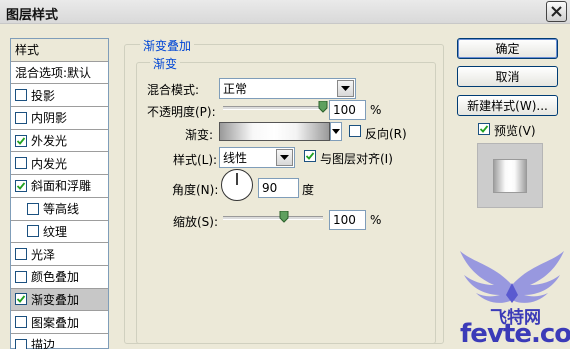  What do you see at coordinates (386, 134) in the screenshot?
I see `reverse-label: 反向(R)` at bounding box center [386, 134].